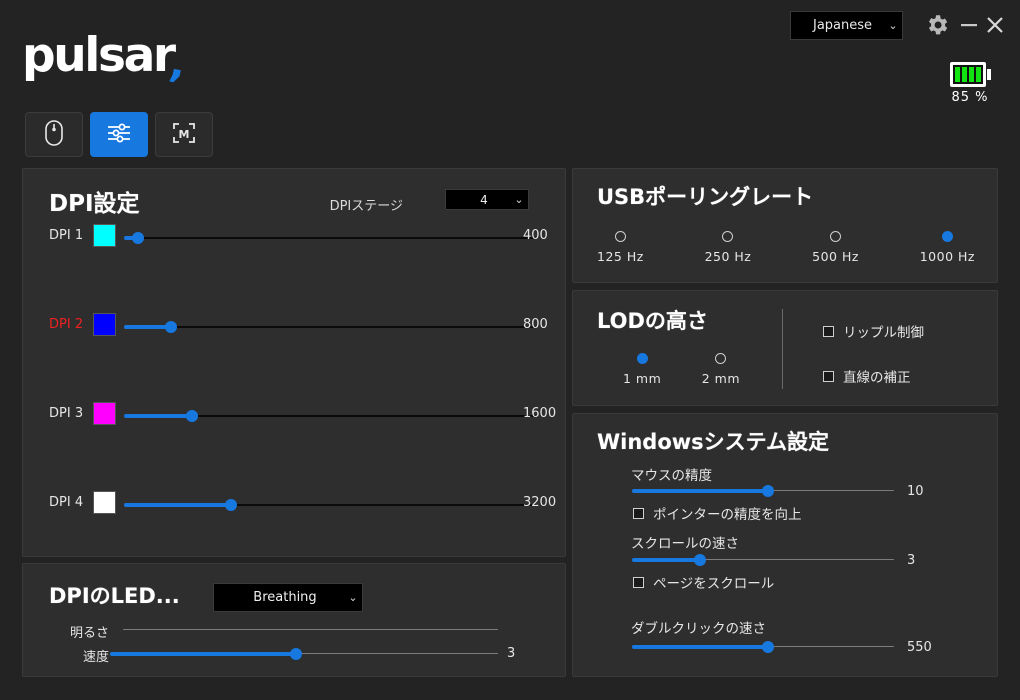  Describe the element at coordinates (484, 199) in the screenshot. I see `dpi-stage-value: 4` at that location.